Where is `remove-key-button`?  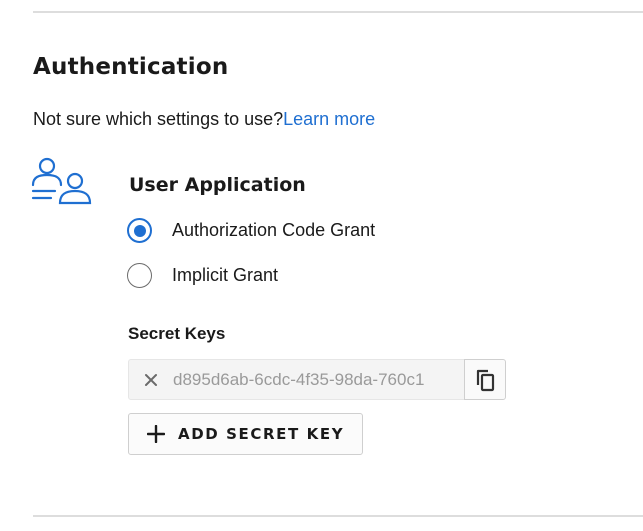
remove-key-button is located at coordinates (151, 379).